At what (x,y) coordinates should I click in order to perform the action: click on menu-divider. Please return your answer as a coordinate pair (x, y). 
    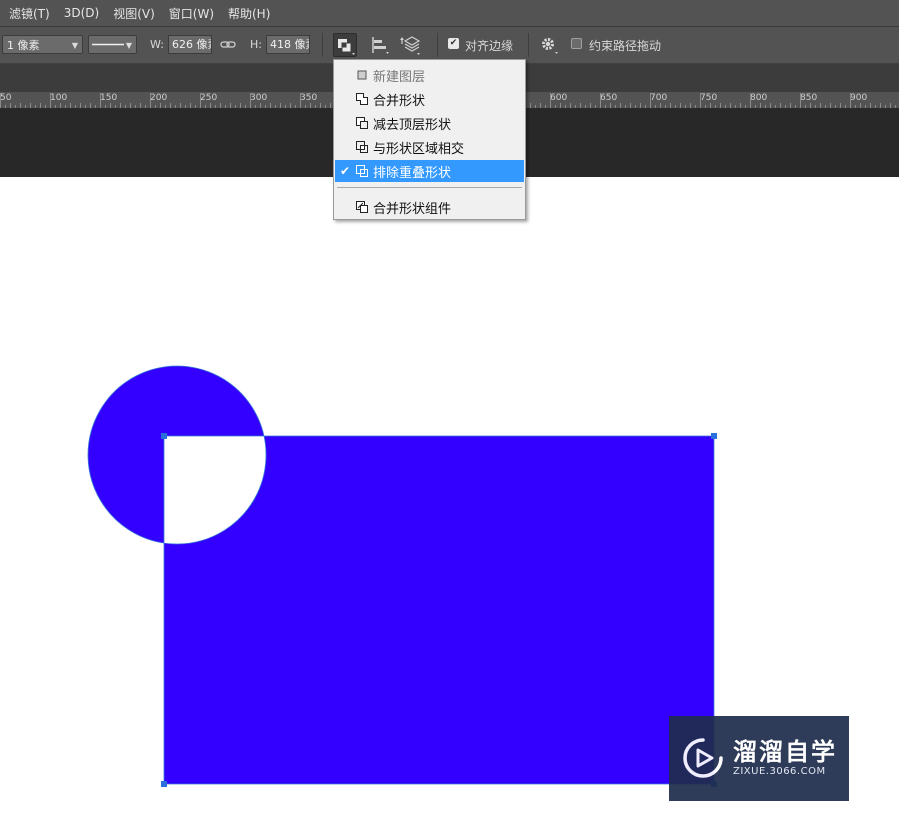
    Looking at the image, I should click on (429, 187).